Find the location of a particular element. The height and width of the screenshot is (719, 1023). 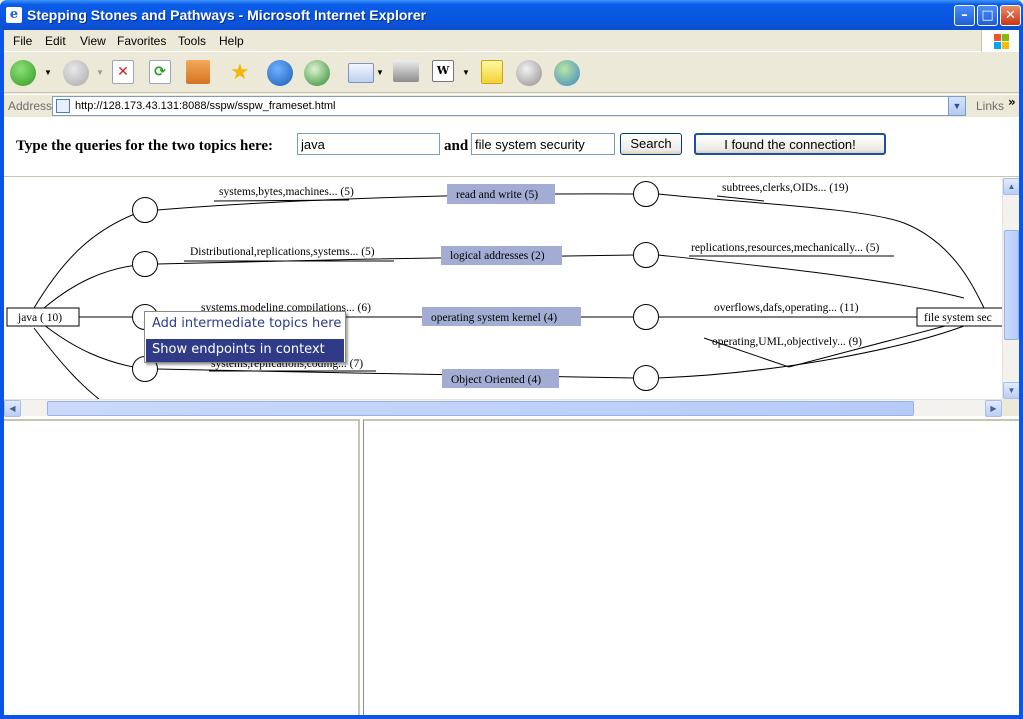

graph-vertical-scrollbar: ▲ ▼ is located at coordinates (1010, 288).